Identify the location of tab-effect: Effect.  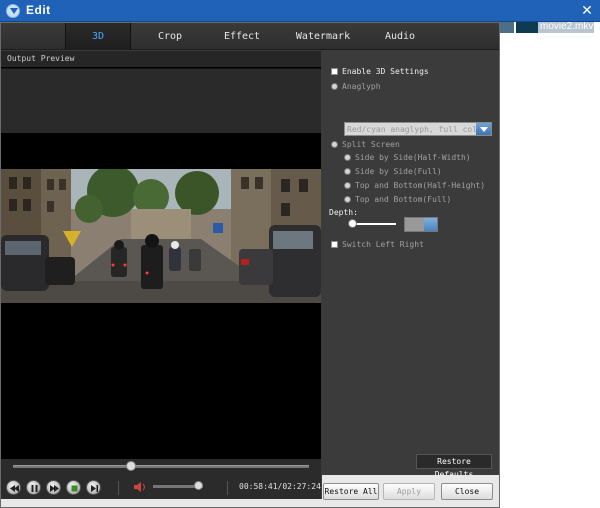
(242, 36).